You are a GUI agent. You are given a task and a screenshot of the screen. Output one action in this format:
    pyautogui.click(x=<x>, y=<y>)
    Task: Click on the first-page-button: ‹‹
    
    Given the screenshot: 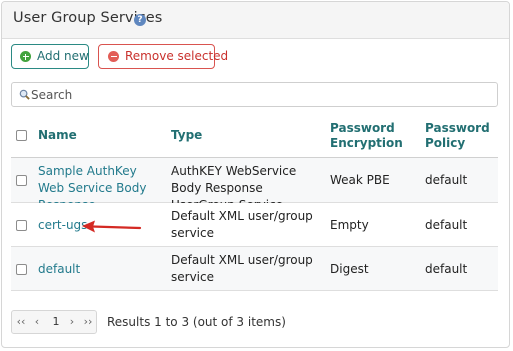 What is the action you would take?
    pyautogui.click(x=21, y=322)
    